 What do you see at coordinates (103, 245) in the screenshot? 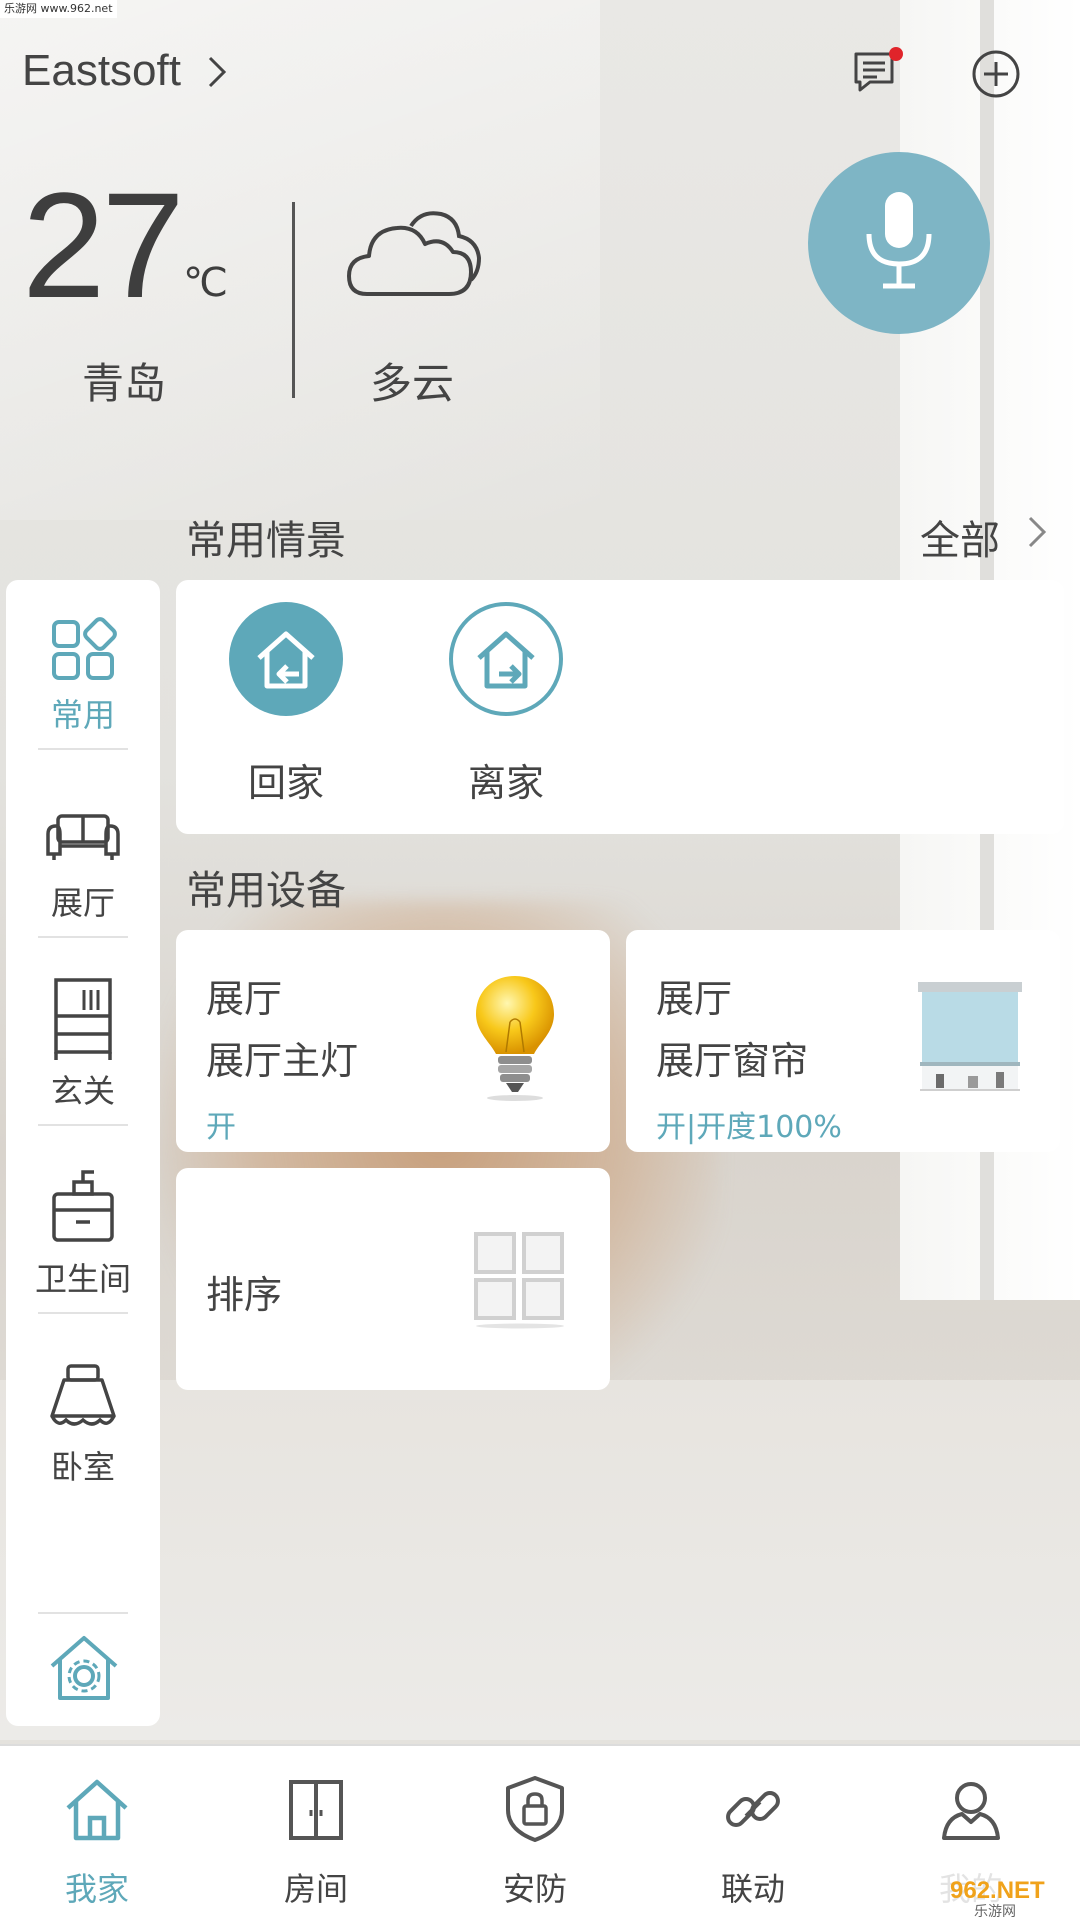
I see `temperature: 27` at bounding box center [103, 245].